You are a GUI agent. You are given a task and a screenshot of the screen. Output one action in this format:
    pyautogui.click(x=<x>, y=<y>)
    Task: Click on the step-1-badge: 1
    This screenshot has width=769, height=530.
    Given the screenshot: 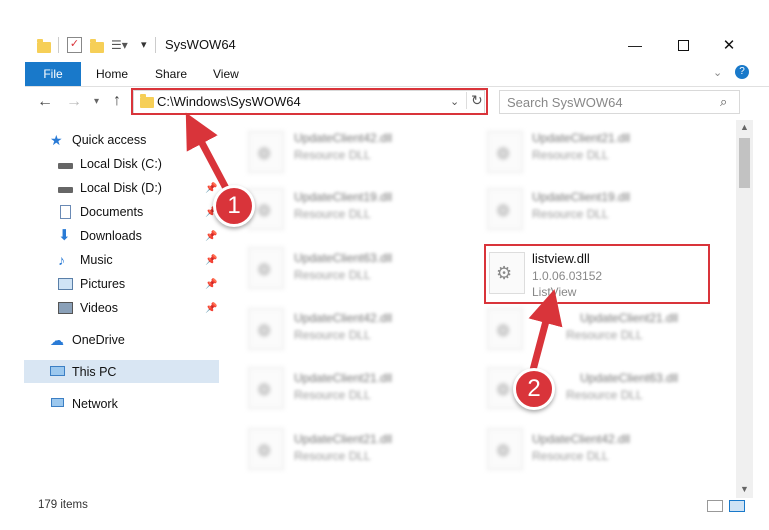 What is the action you would take?
    pyautogui.click(x=234, y=206)
    